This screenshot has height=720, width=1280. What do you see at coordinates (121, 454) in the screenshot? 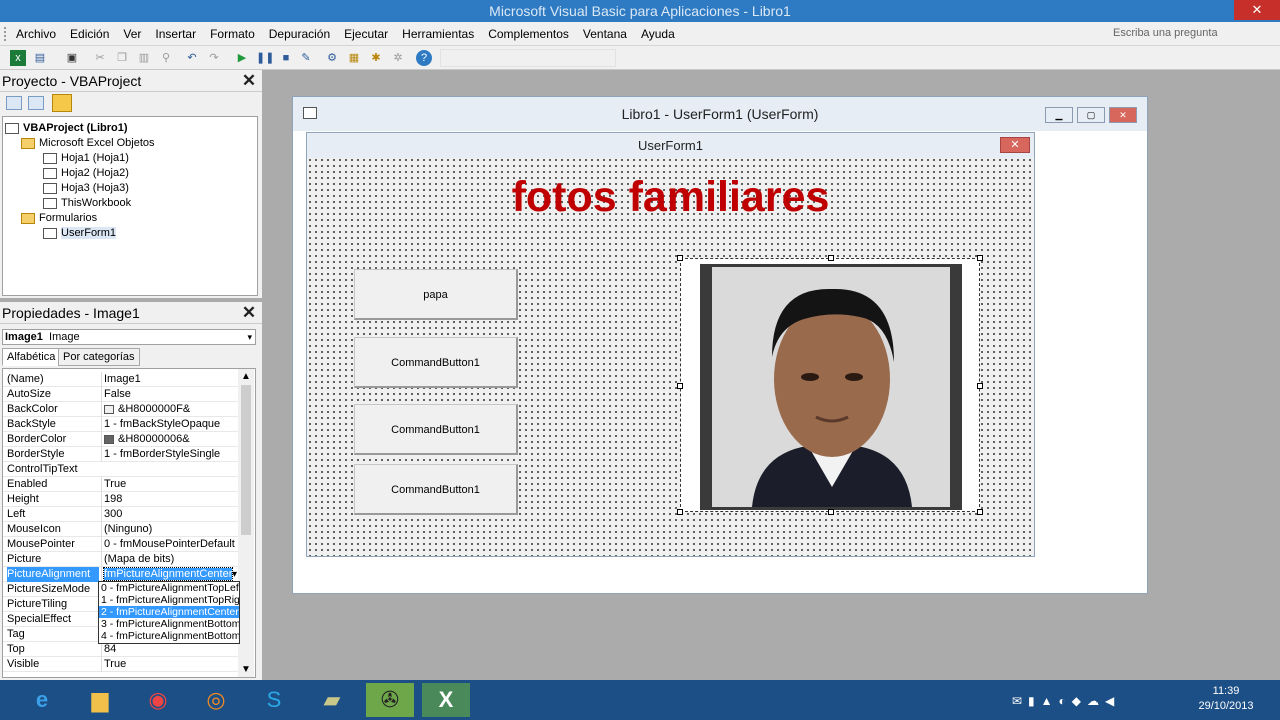
I see `property-row: BorderStyle 1 - fmBorderStyleSingle` at bounding box center [121, 454].